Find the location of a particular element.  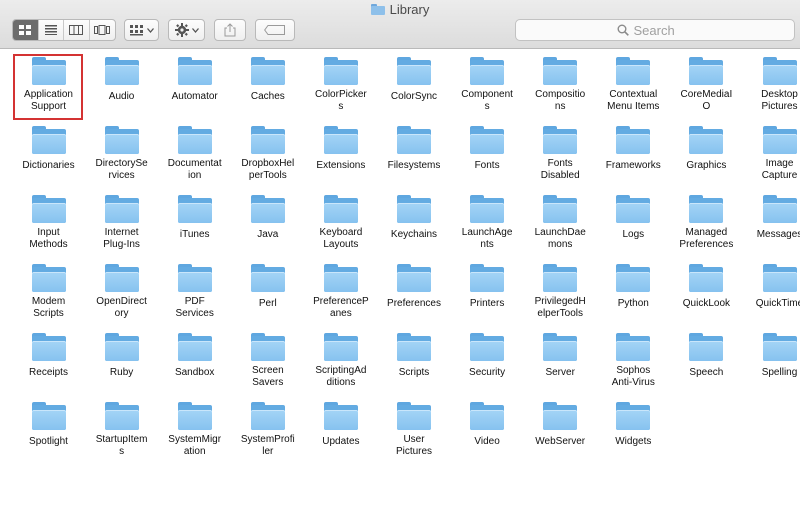

tags-button is located at coordinates (275, 30).